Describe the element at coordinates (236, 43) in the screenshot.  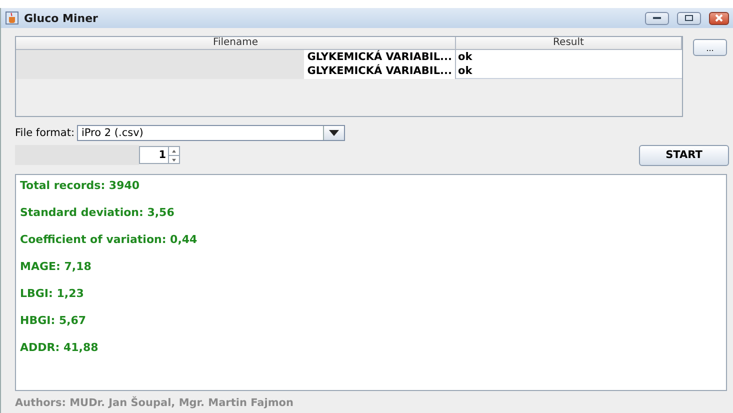
I see `column-header: Filename` at that location.